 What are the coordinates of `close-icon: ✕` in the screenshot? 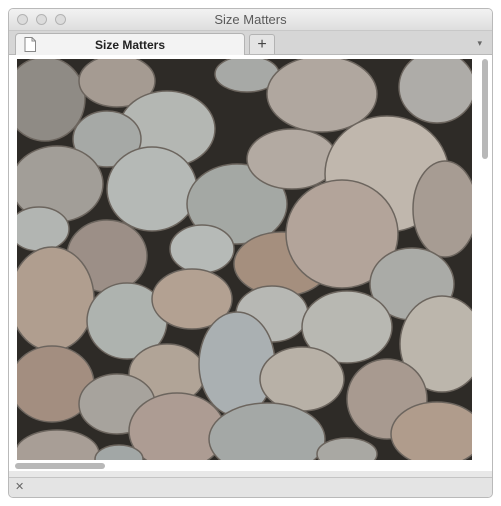 It's located at (19, 486).